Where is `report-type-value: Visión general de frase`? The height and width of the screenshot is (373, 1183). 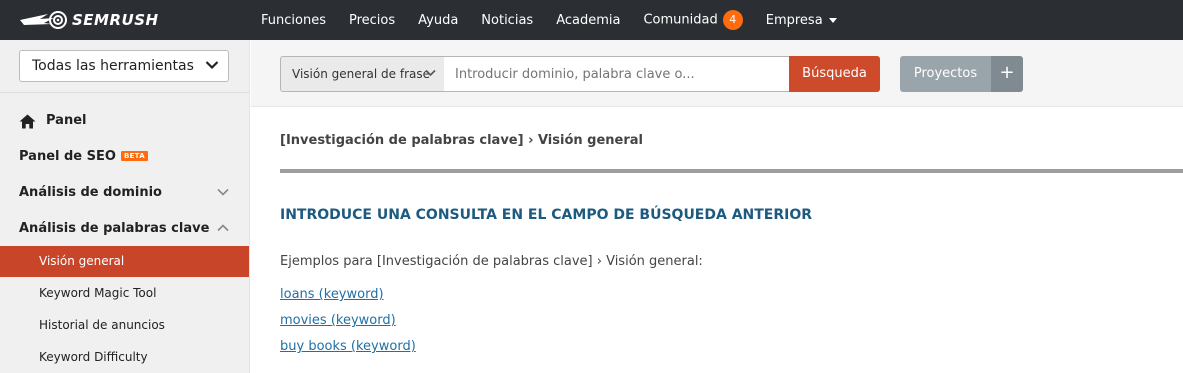 report-type-value: Visión general de frase is located at coordinates (361, 74).